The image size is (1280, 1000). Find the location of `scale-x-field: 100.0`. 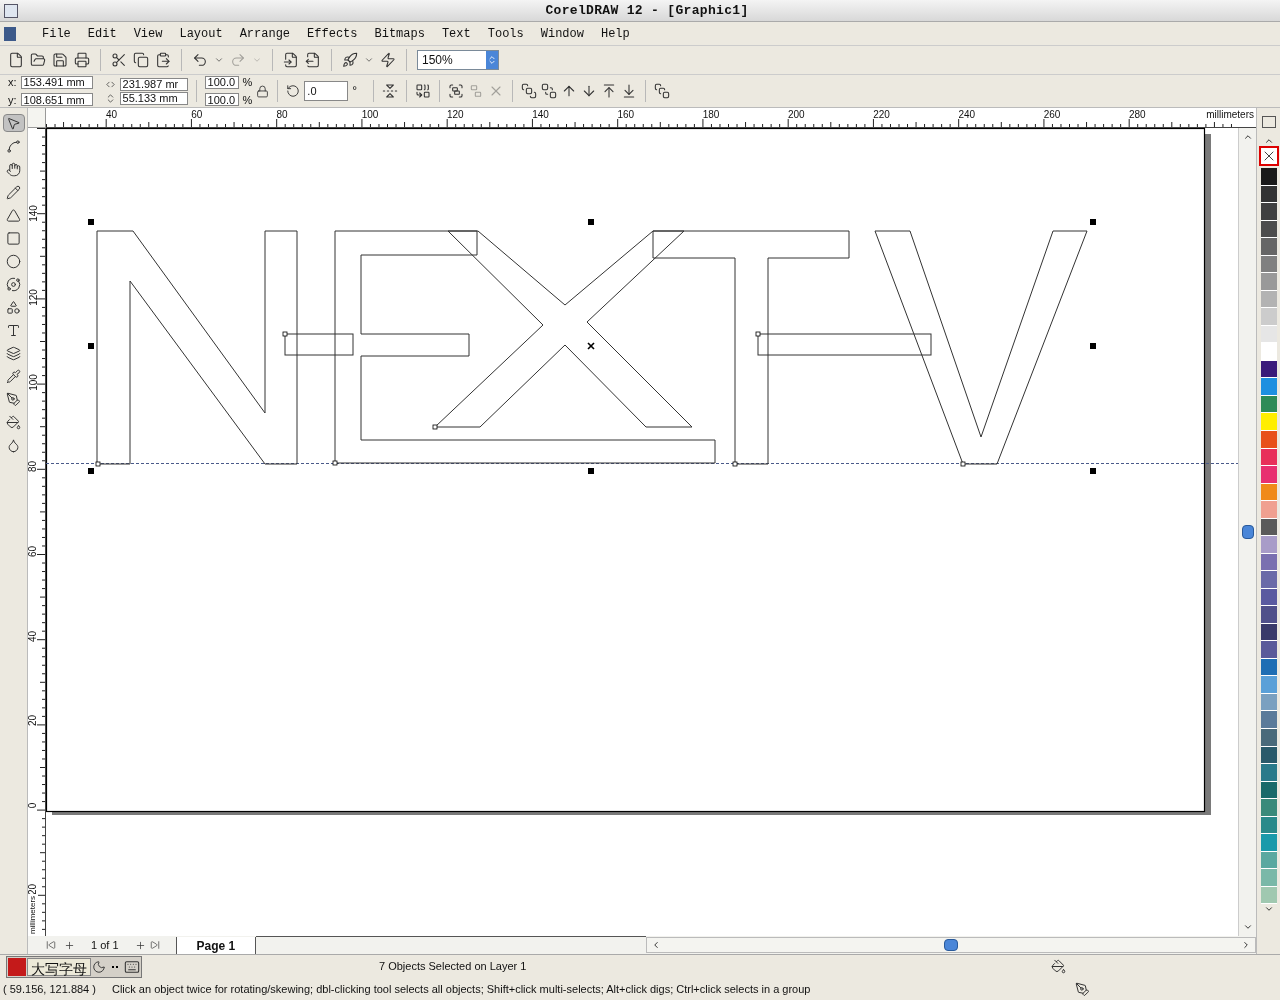

scale-x-field: 100.0 is located at coordinates (221, 82).